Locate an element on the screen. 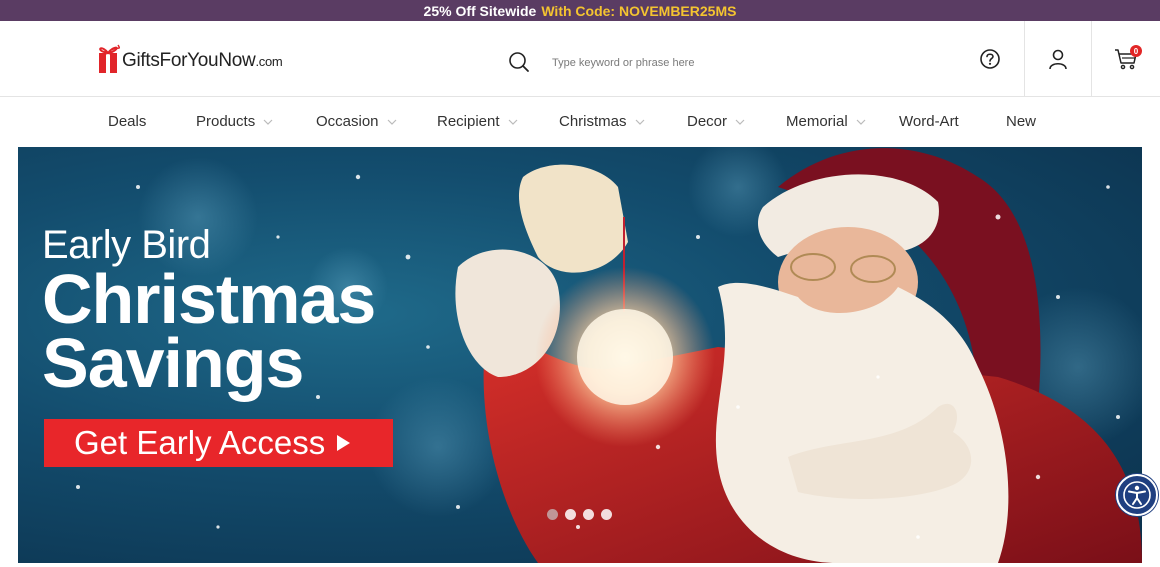 The image size is (1160, 567). logo-domain: .com is located at coordinates (269, 61).